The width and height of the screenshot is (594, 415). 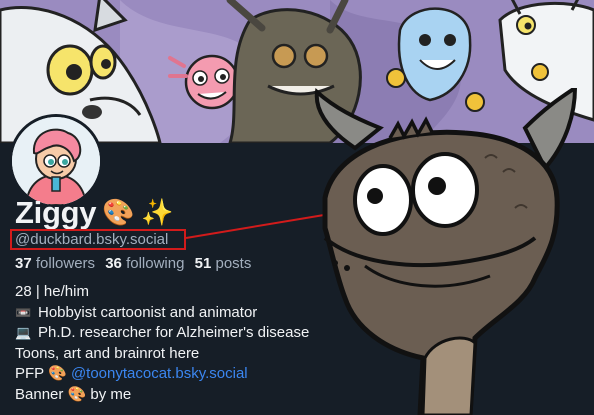 I want to click on followers-link: 37 followers, so click(x=55, y=263).